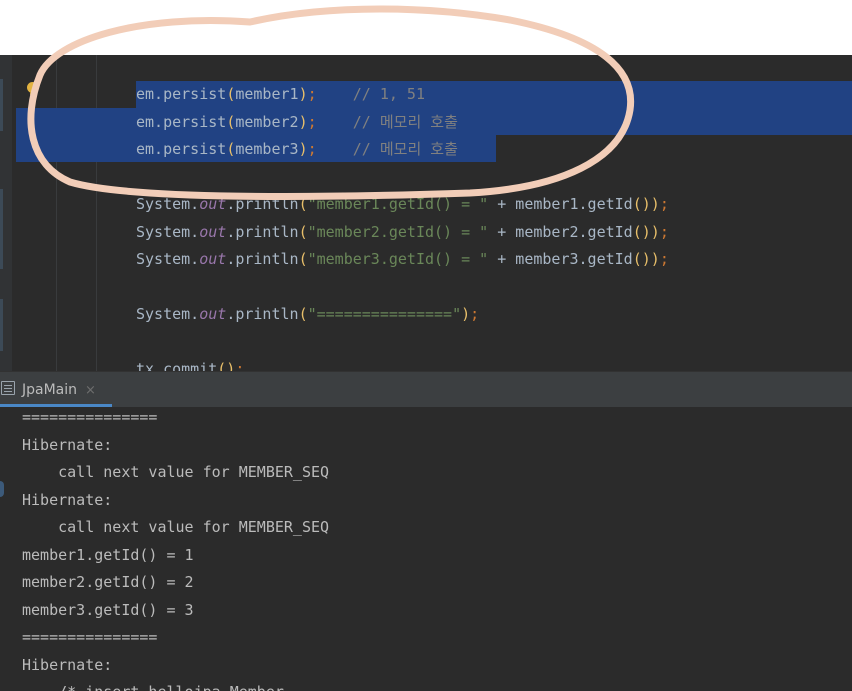 The width and height of the screenshot is (852, 691). Describe the element at coordinates (560, 259) in the screenshot. I see `code-token: + member3.getId` at that location.